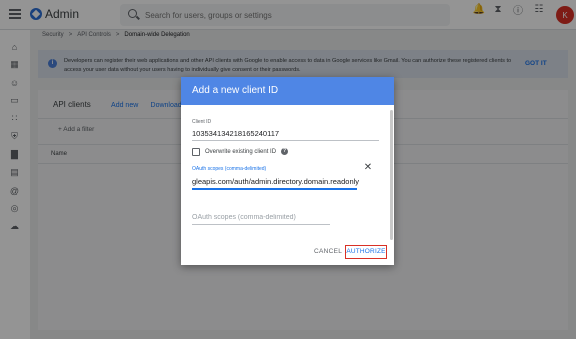 This screenshot has height=339, width=576. What do you see at coordinates (287, 91) in the screenshot?
I see `dialog-header: Add a new client ID` at bounding box center [287, 91].